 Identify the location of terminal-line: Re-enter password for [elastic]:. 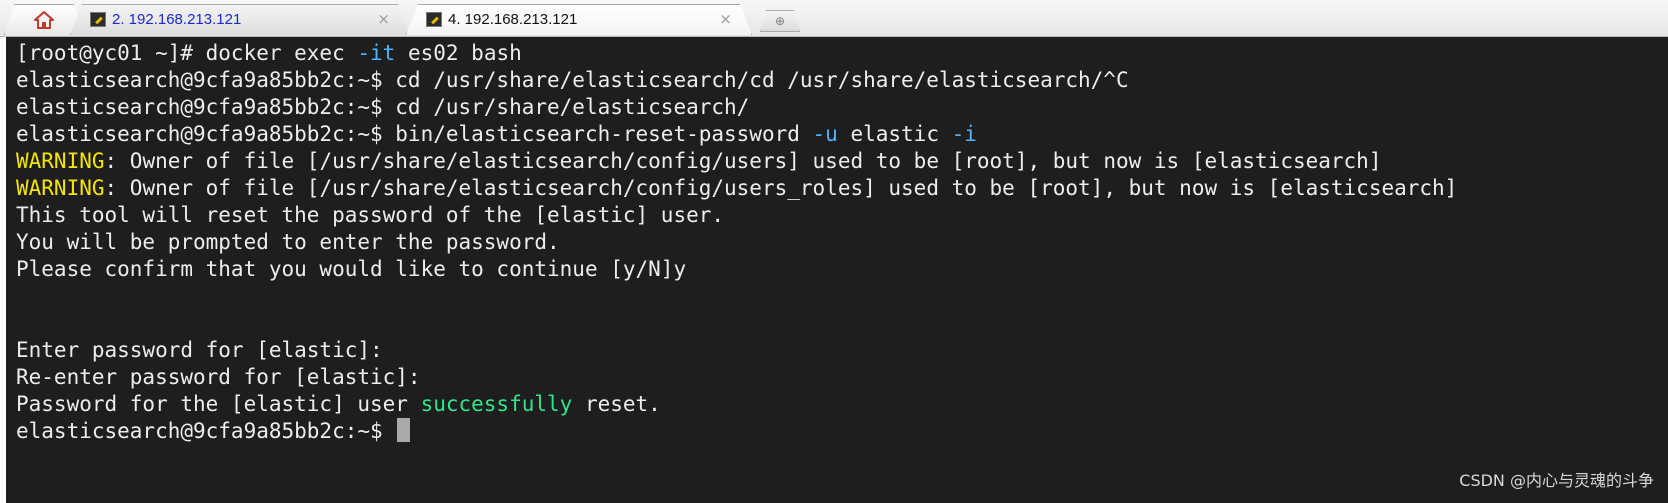
(218, 377).